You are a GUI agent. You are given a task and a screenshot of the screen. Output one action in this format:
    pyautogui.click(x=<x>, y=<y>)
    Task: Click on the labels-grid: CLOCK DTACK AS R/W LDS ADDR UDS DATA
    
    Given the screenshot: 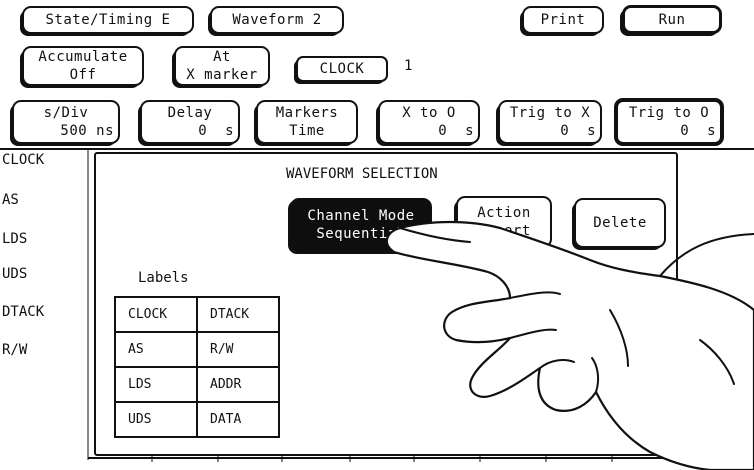 What is the action you would take?
    pyautogui.click(x=197, y=367)
    